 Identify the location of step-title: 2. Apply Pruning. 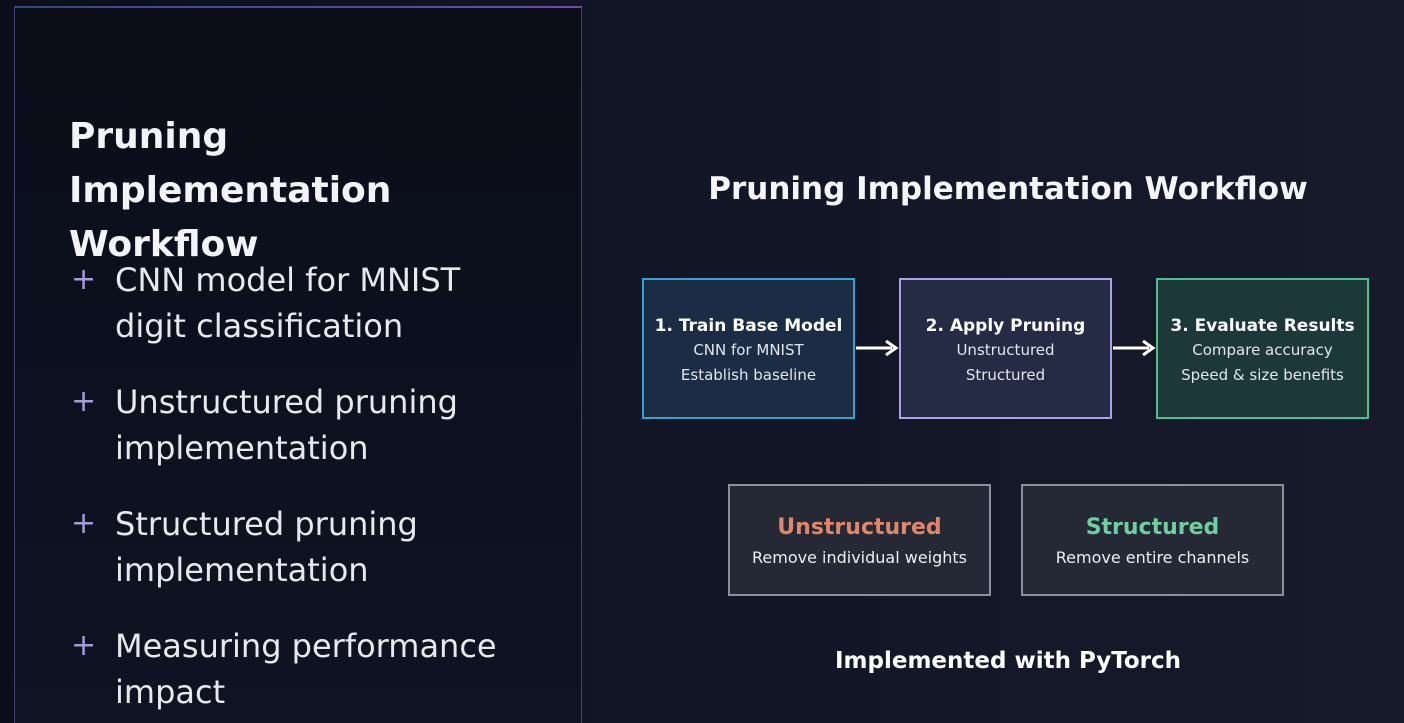
(1005, 326).